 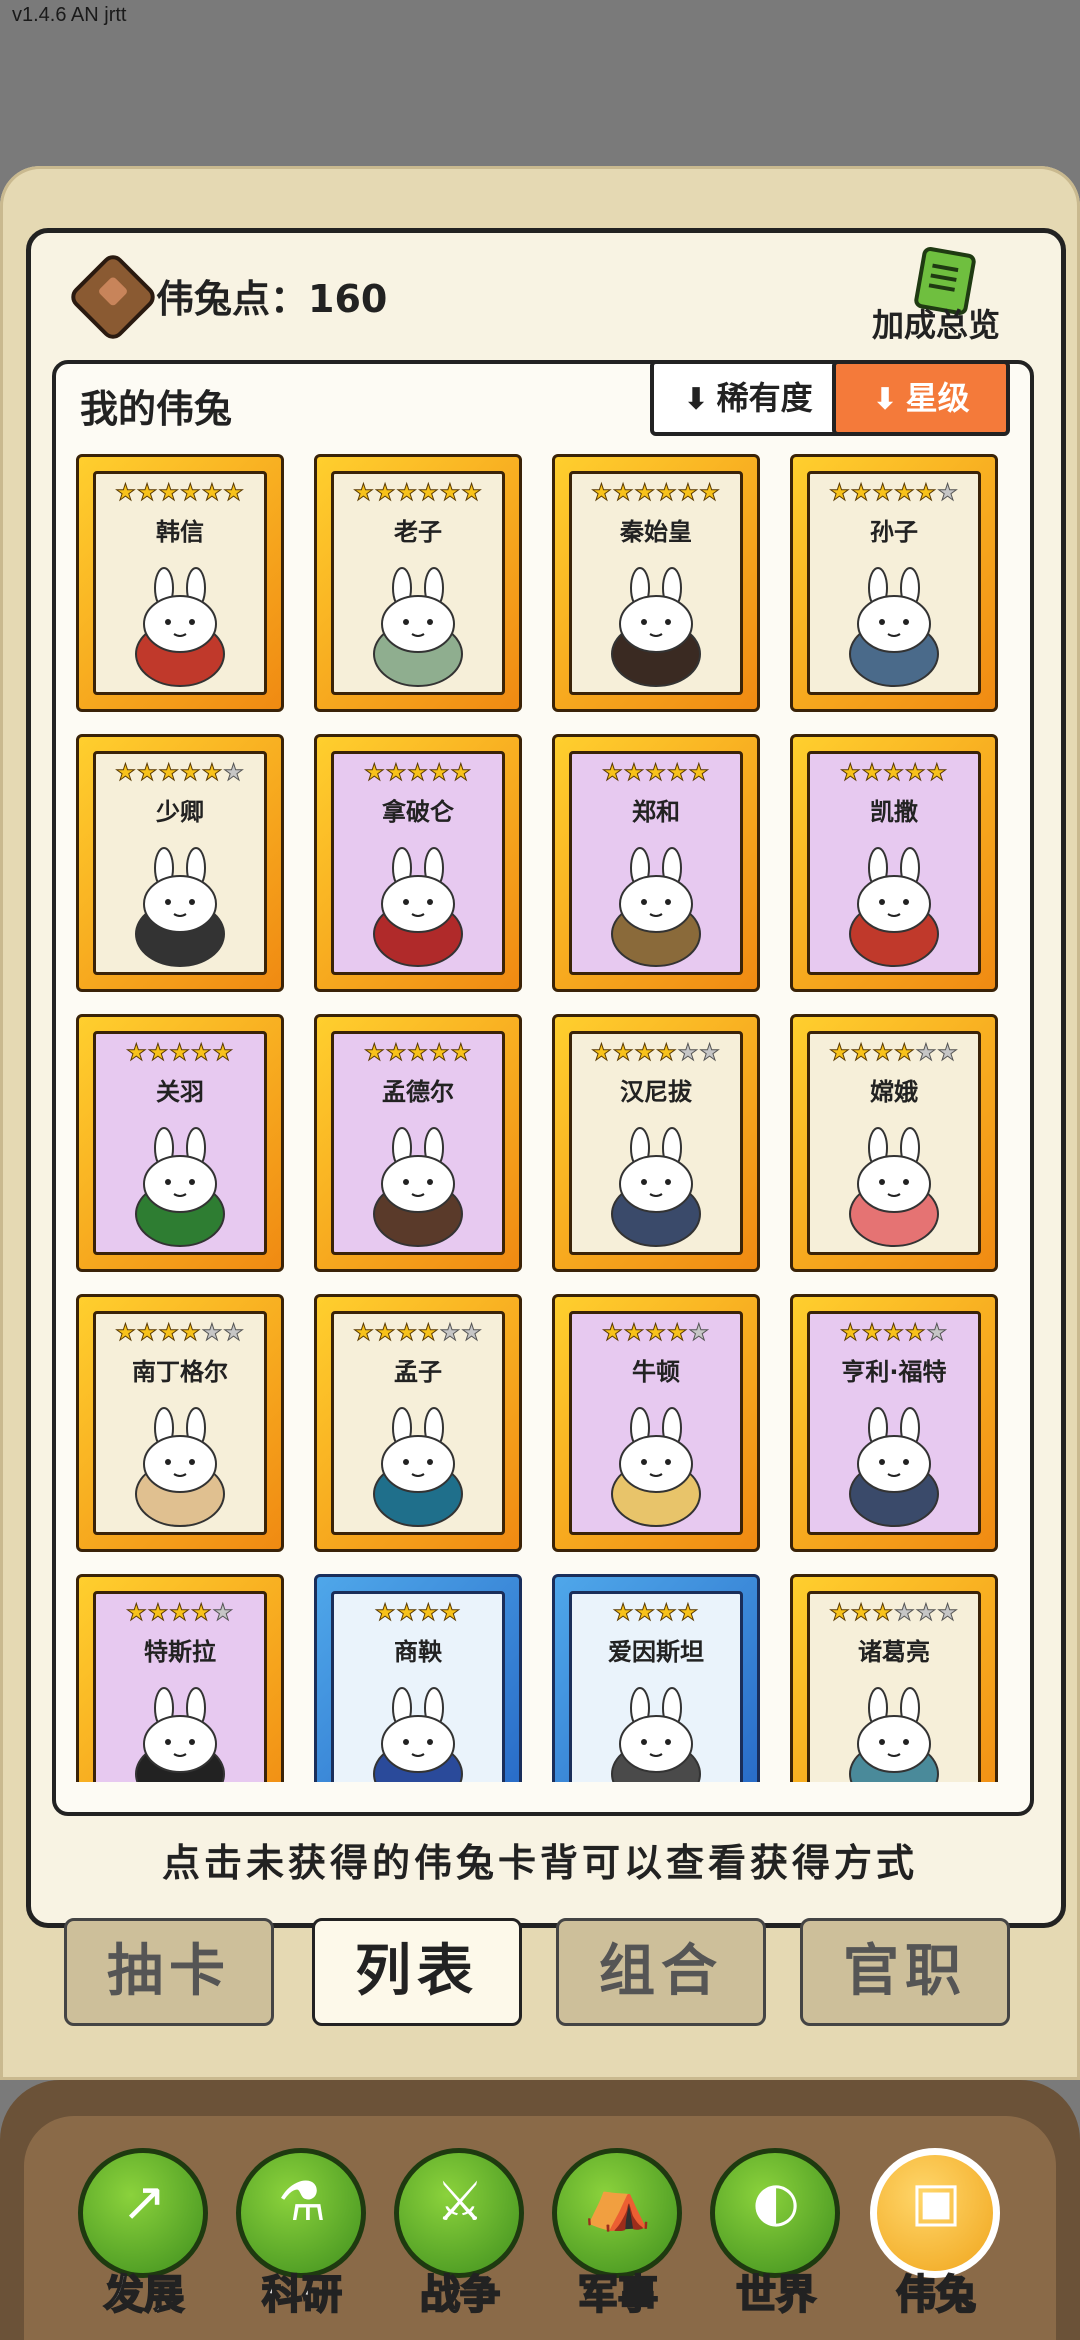 I want to click on sort-rarity-button: ⬇ 稀有度, so click(x=748, y=398).